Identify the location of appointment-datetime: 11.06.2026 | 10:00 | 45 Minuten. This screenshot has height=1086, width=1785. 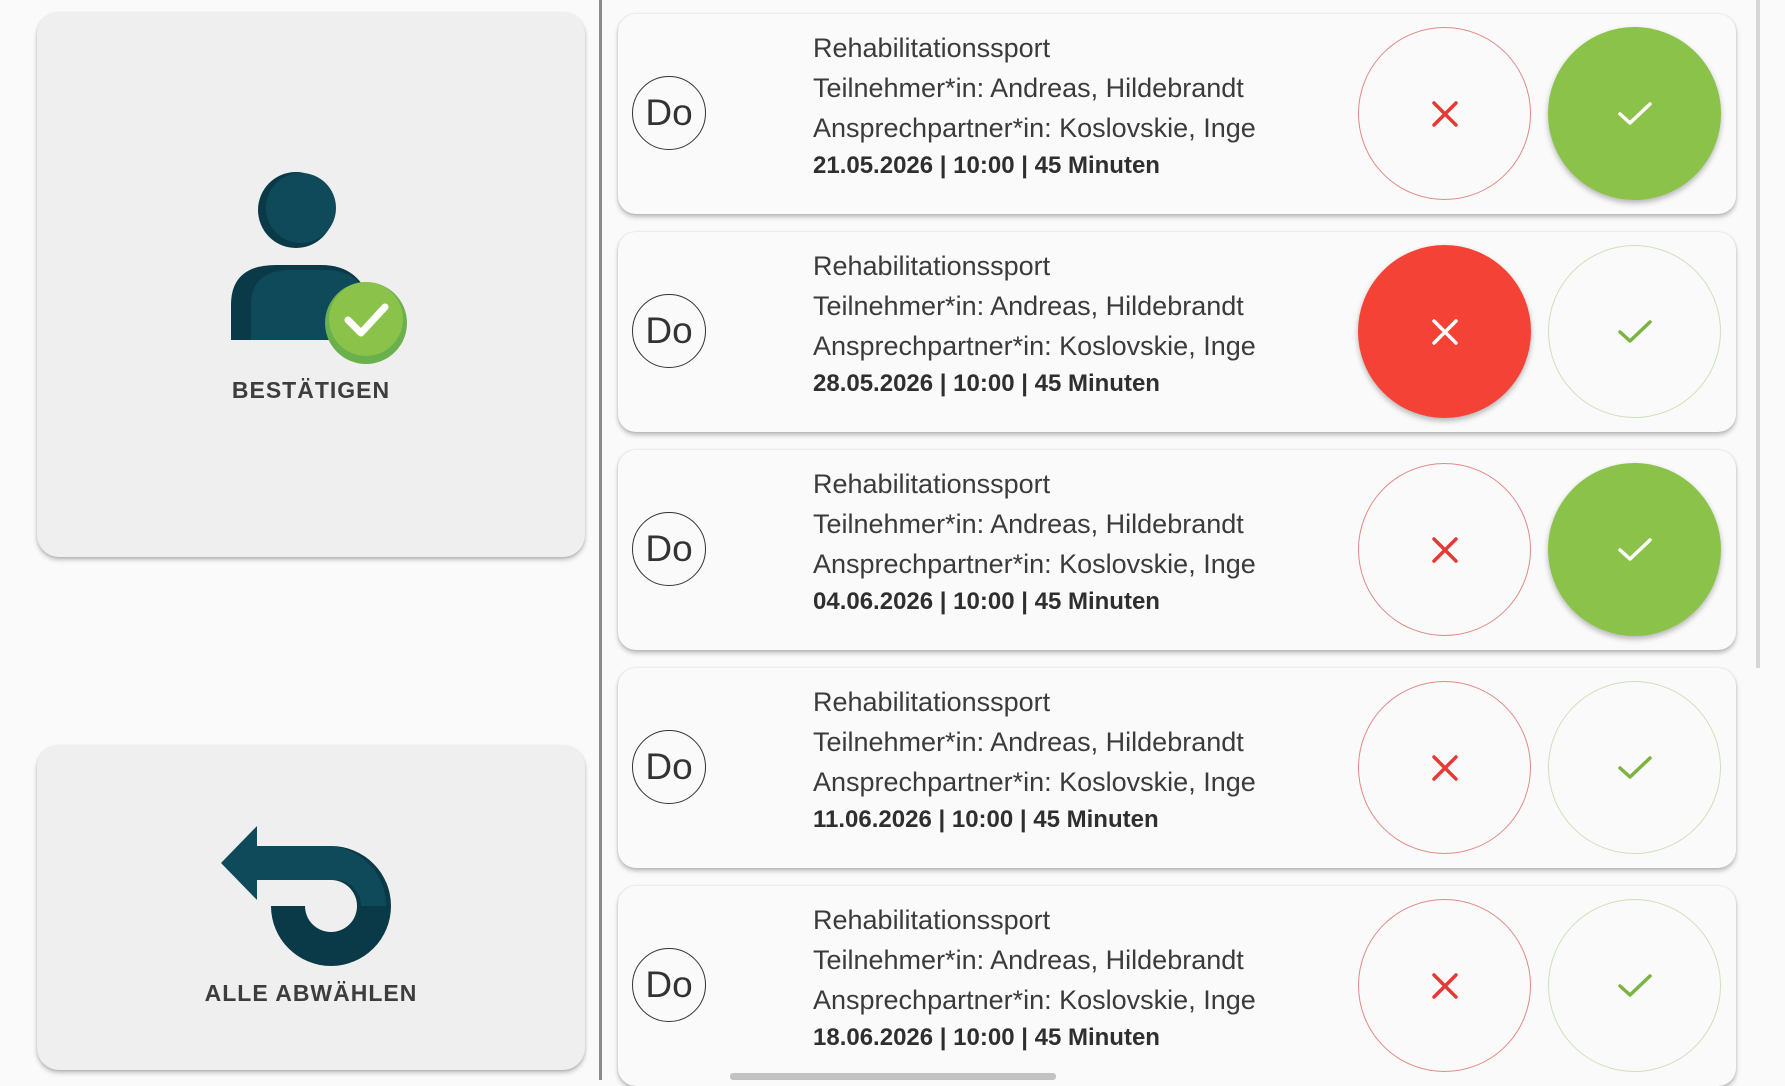
(986, 819).